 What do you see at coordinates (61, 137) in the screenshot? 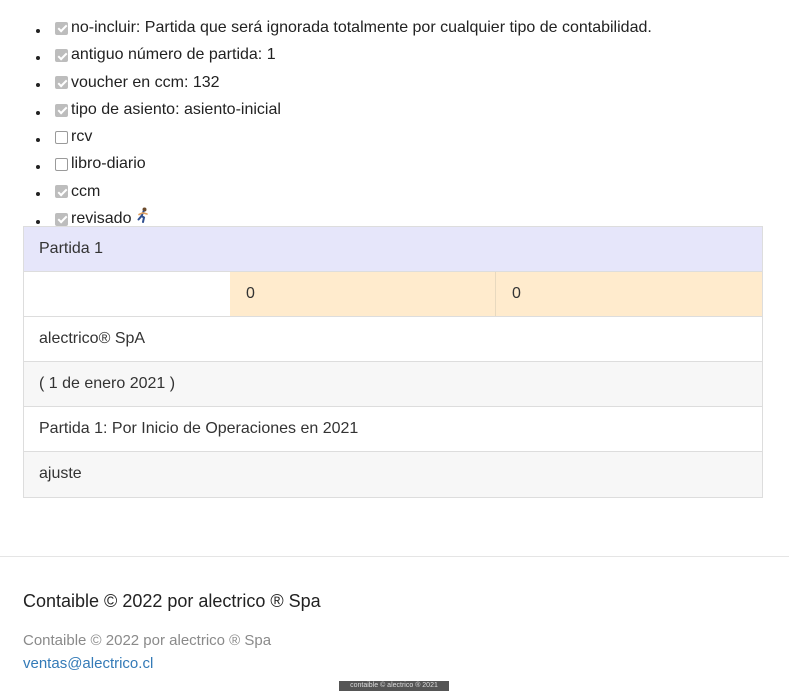
I see `rcv-checkbox` at bounding box center [61, 137].